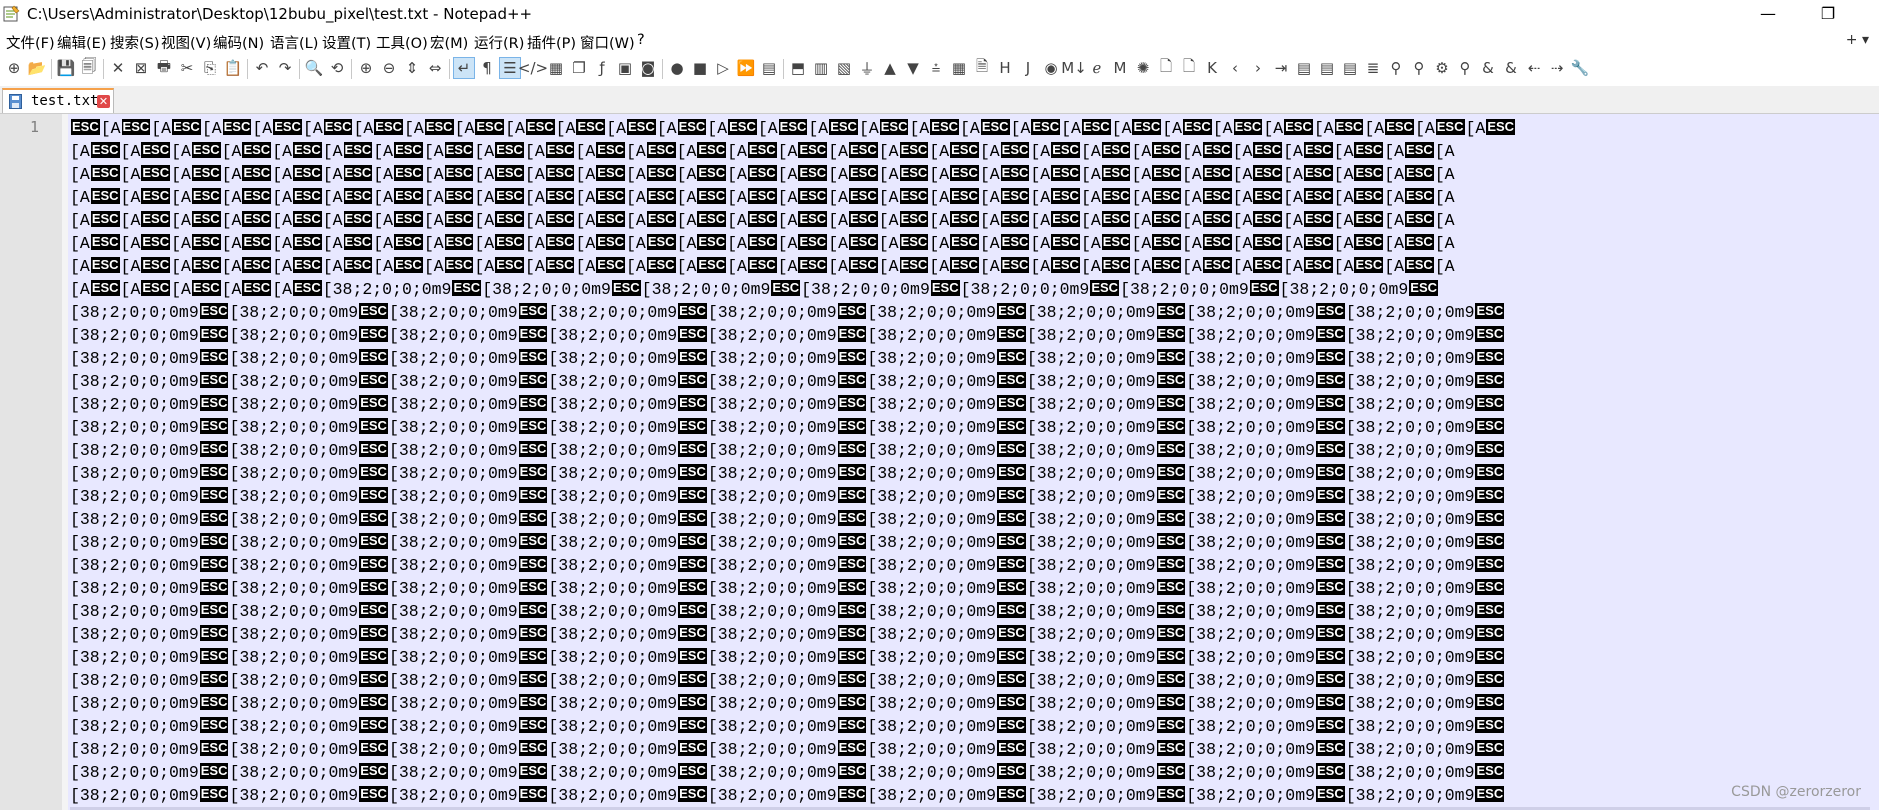  Describe the element at coordinates (449, 42) in the screenshot. I see `menu-item-8: 宏(M)` at that location.